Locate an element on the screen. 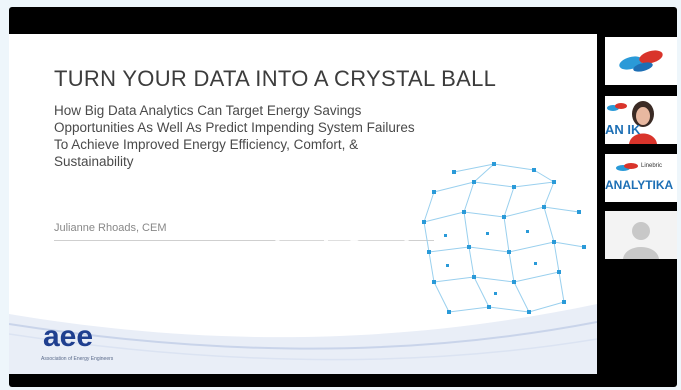 The height and width of the screenshot is (390, 681). slide-title: TURN YOUR DATA INTO A CRYSTAL BALL is located at coordinates (275, 78).